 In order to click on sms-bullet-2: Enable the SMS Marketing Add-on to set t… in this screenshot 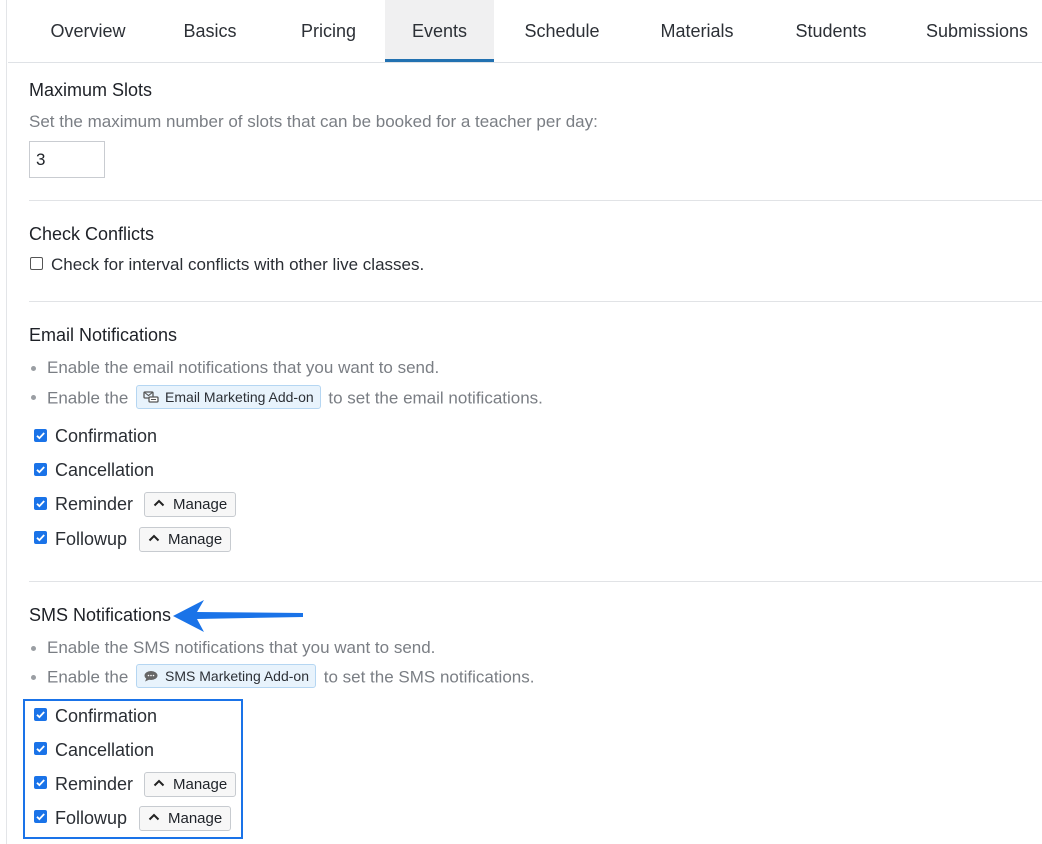, I will do `click(291, 677)`.